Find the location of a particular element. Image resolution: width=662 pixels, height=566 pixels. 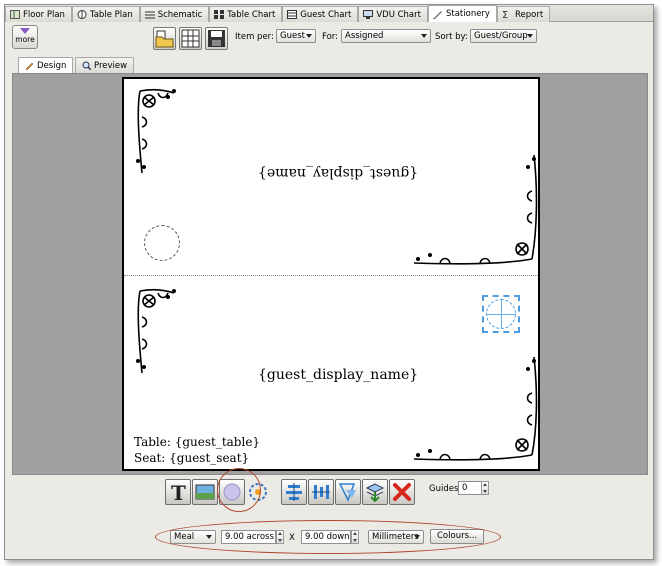

align-center-icon is located at coordinates (294, 492).